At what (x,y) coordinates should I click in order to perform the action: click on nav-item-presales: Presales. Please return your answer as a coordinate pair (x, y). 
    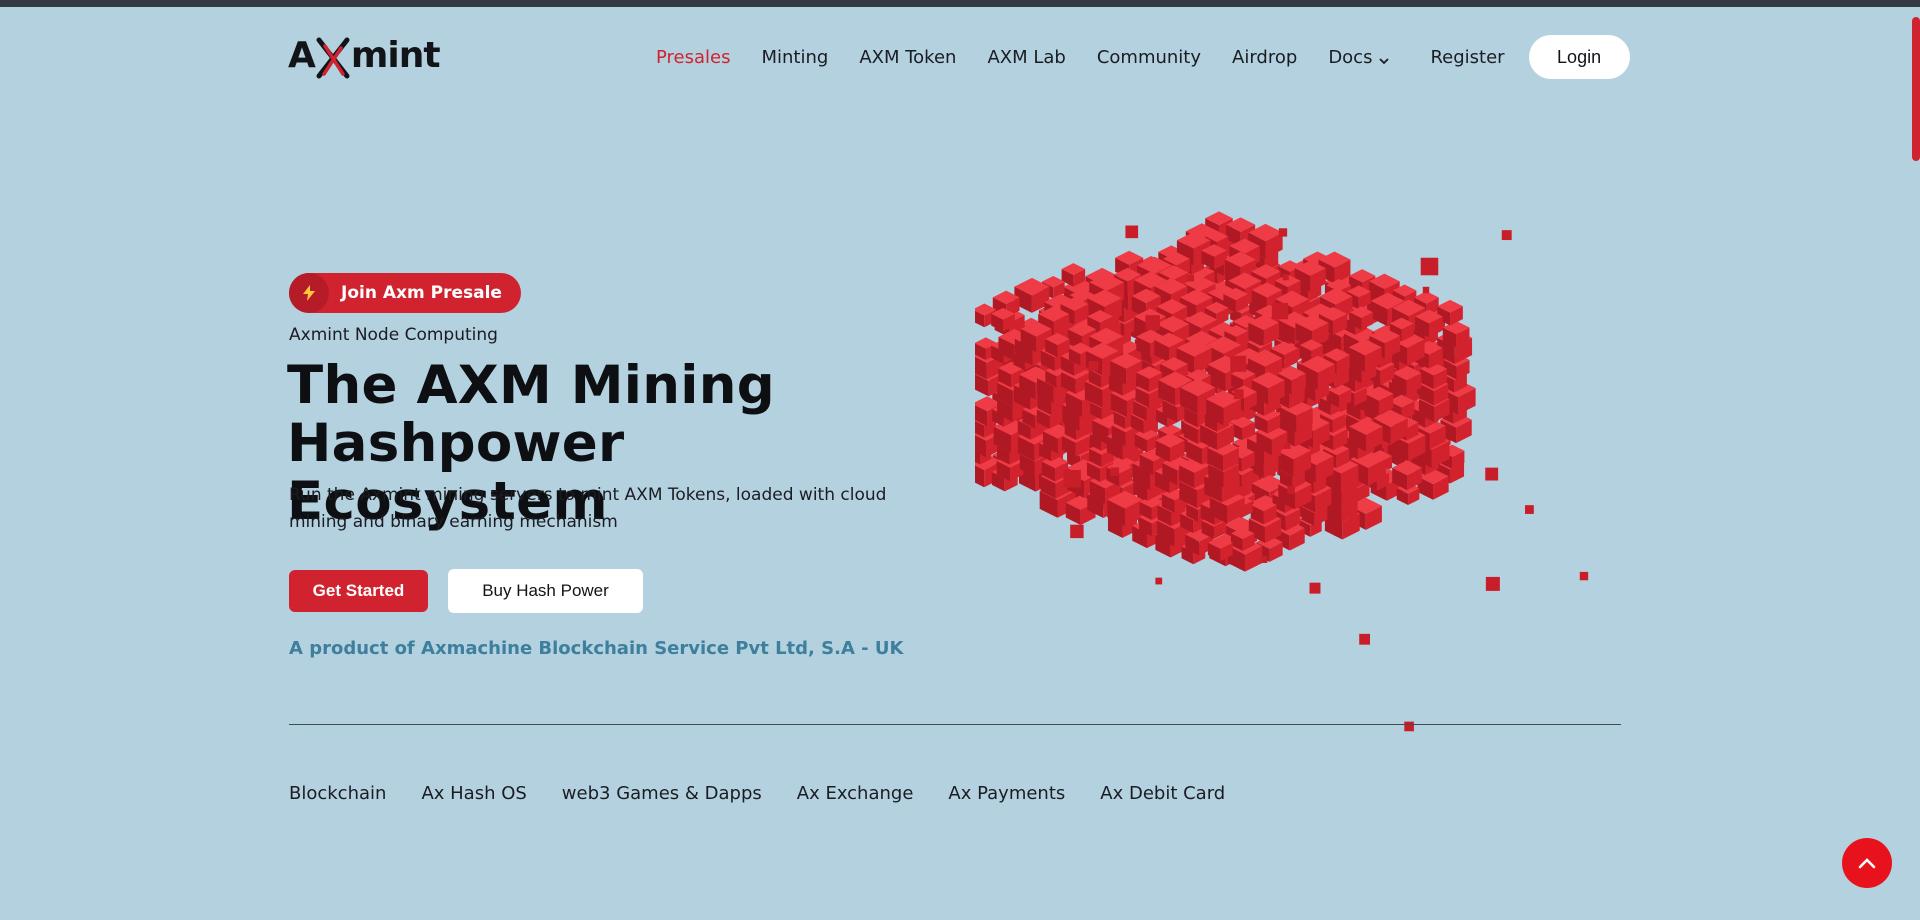
    Looking at the image, I should click on (693, 57).